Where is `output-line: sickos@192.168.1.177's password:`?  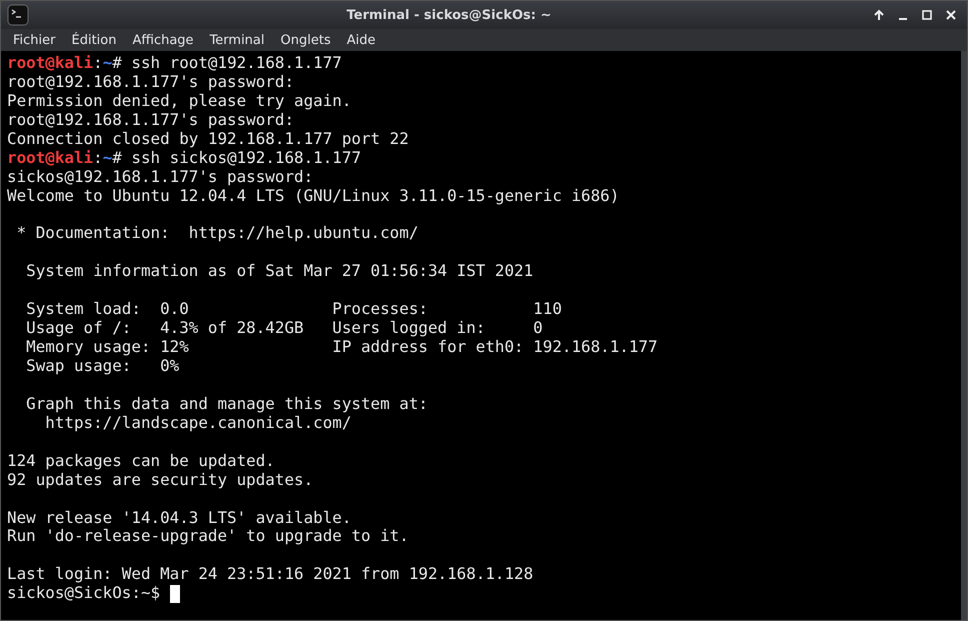
output-line: sickos@192.168.1.177's password: is located at coordinates (160, 177).